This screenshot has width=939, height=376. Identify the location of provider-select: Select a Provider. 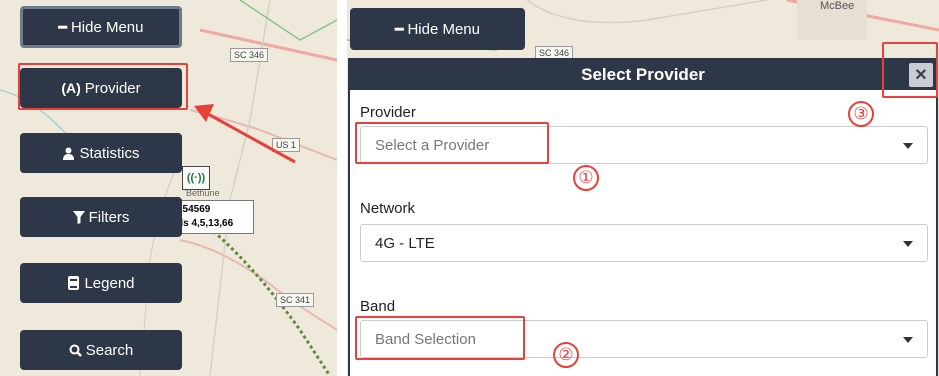
(644, 145).